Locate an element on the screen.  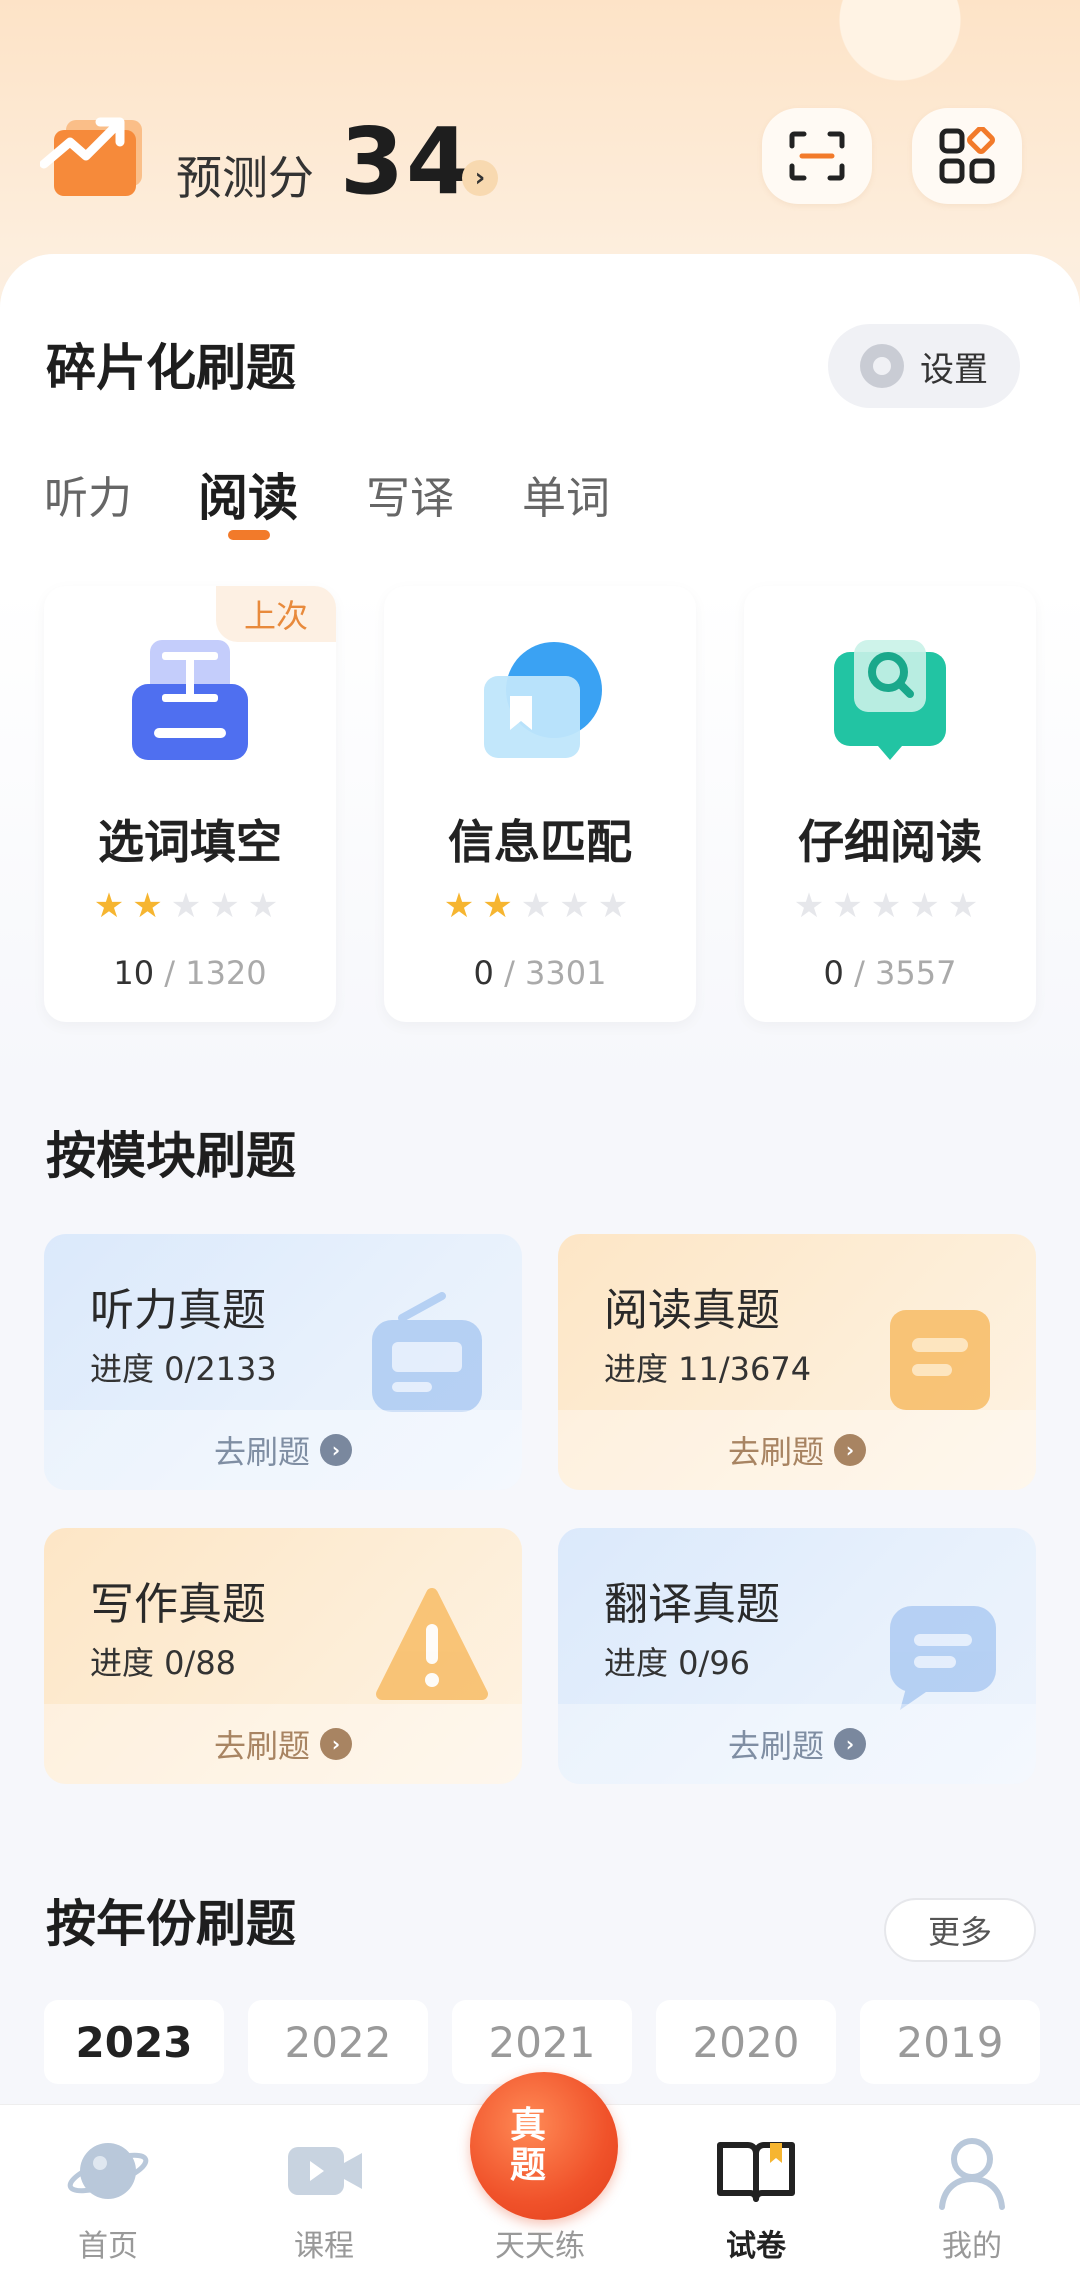
card-count: 0 / 3557 is located at coordinates (890, 973).